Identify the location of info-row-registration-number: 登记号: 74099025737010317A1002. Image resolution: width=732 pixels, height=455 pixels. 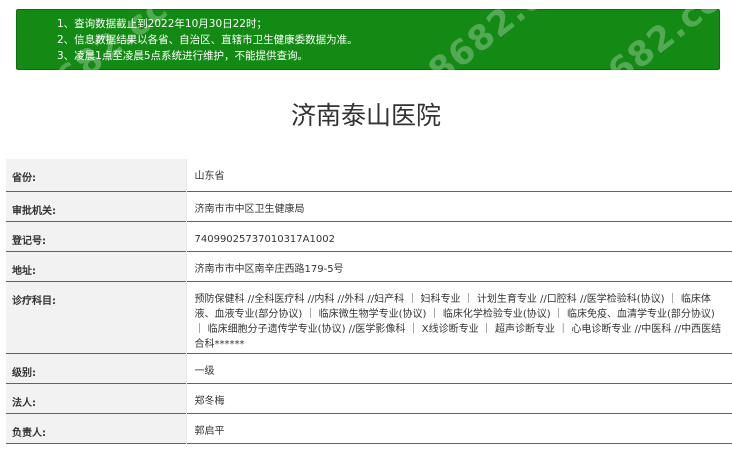
(369, 236).